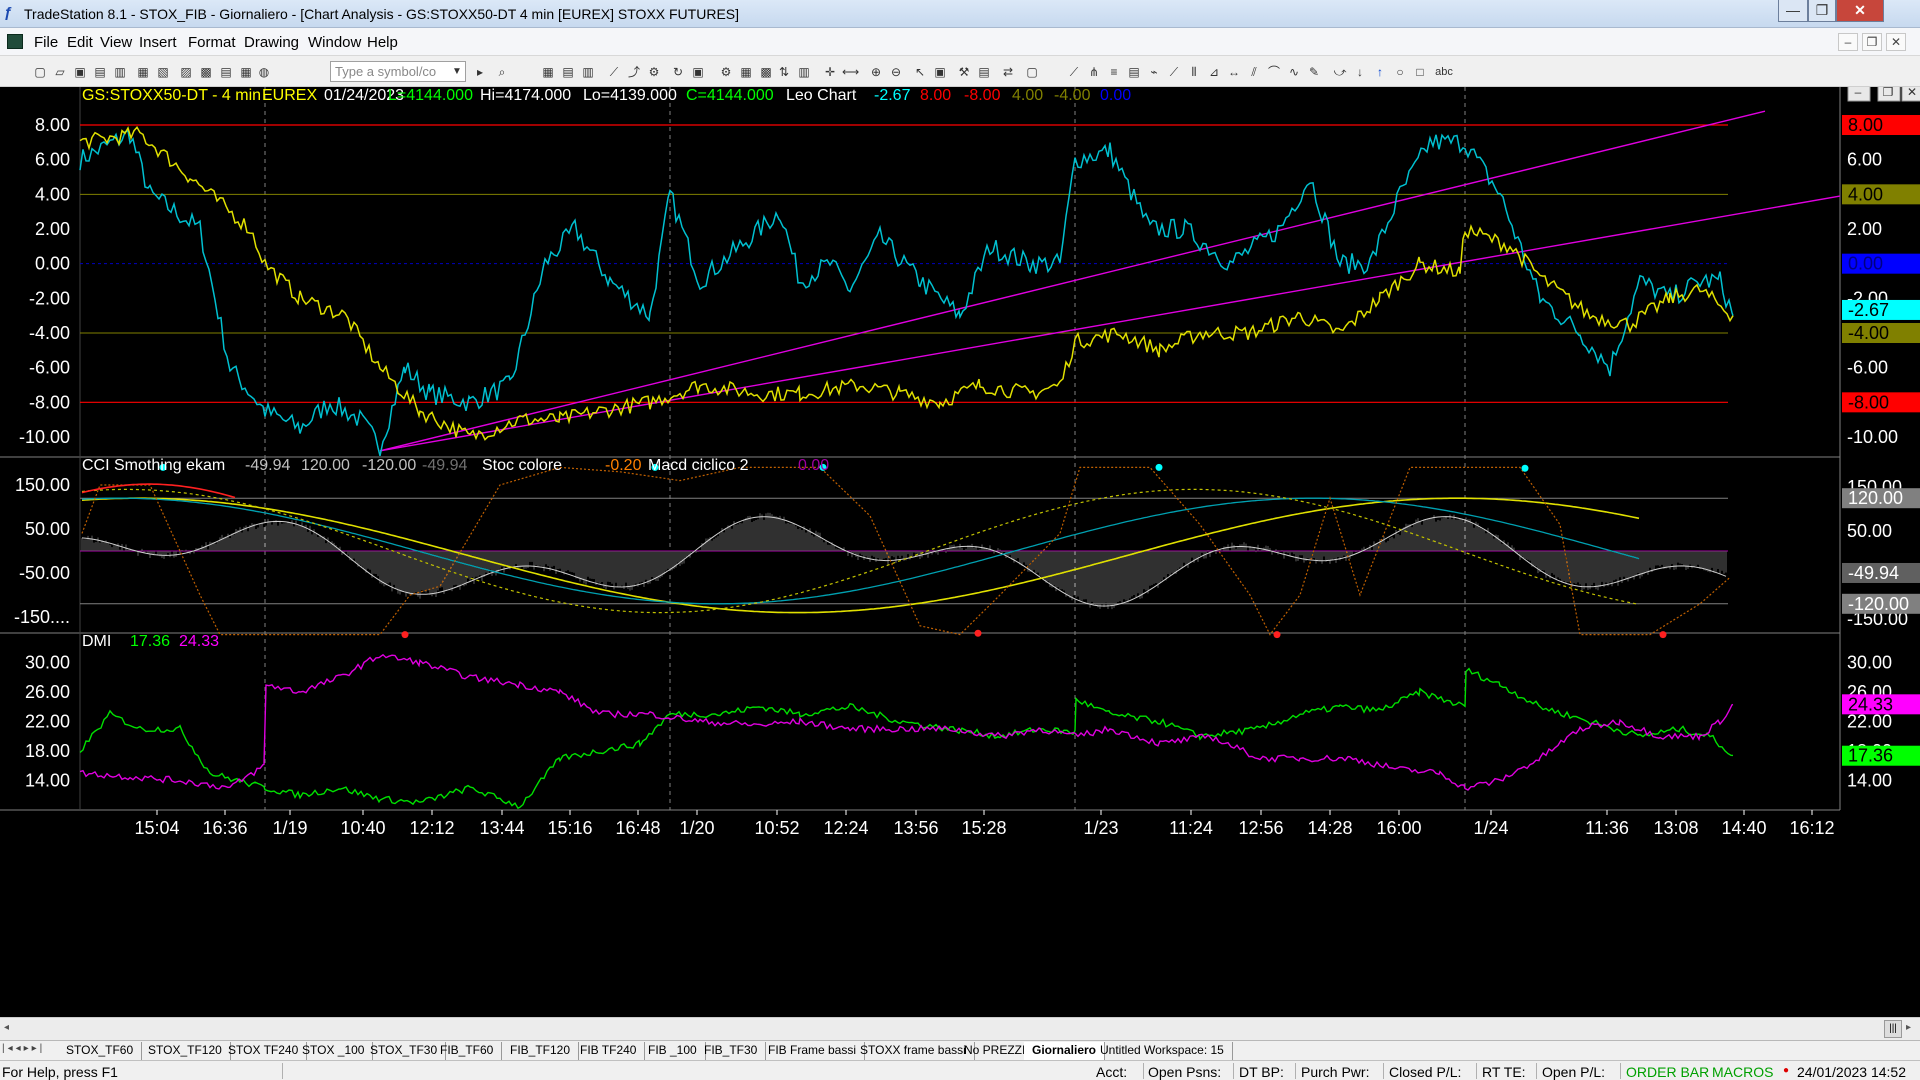 The height and width of the screenshot is (1080, 1920). Describe the element at coordinates (1094, 72) in the screenshot. I see `andrews-pitchfork-icon: ⋔` at that location.